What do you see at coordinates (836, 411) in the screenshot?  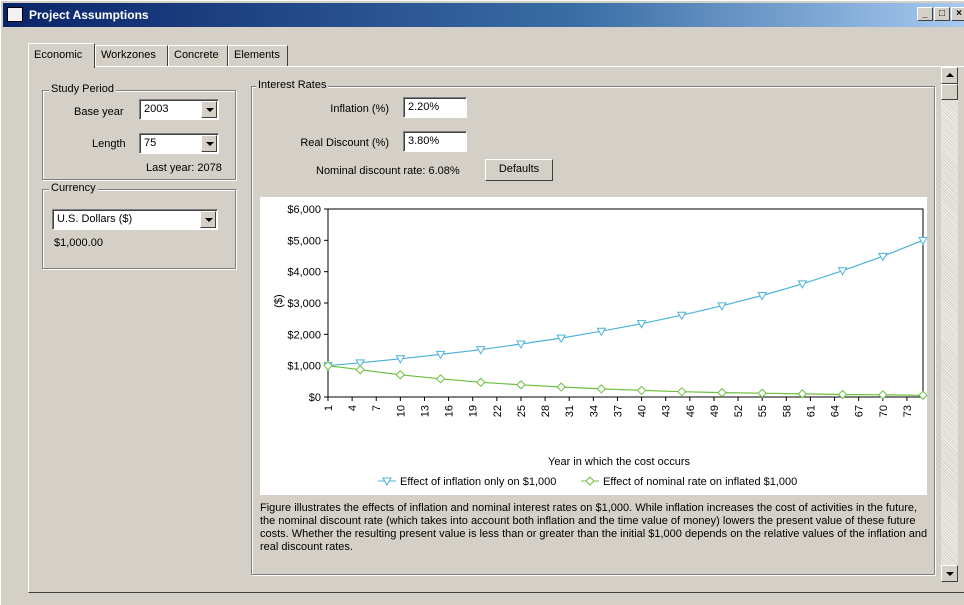 I see `x-tick-label: 64` at bounding box center [836, 411].